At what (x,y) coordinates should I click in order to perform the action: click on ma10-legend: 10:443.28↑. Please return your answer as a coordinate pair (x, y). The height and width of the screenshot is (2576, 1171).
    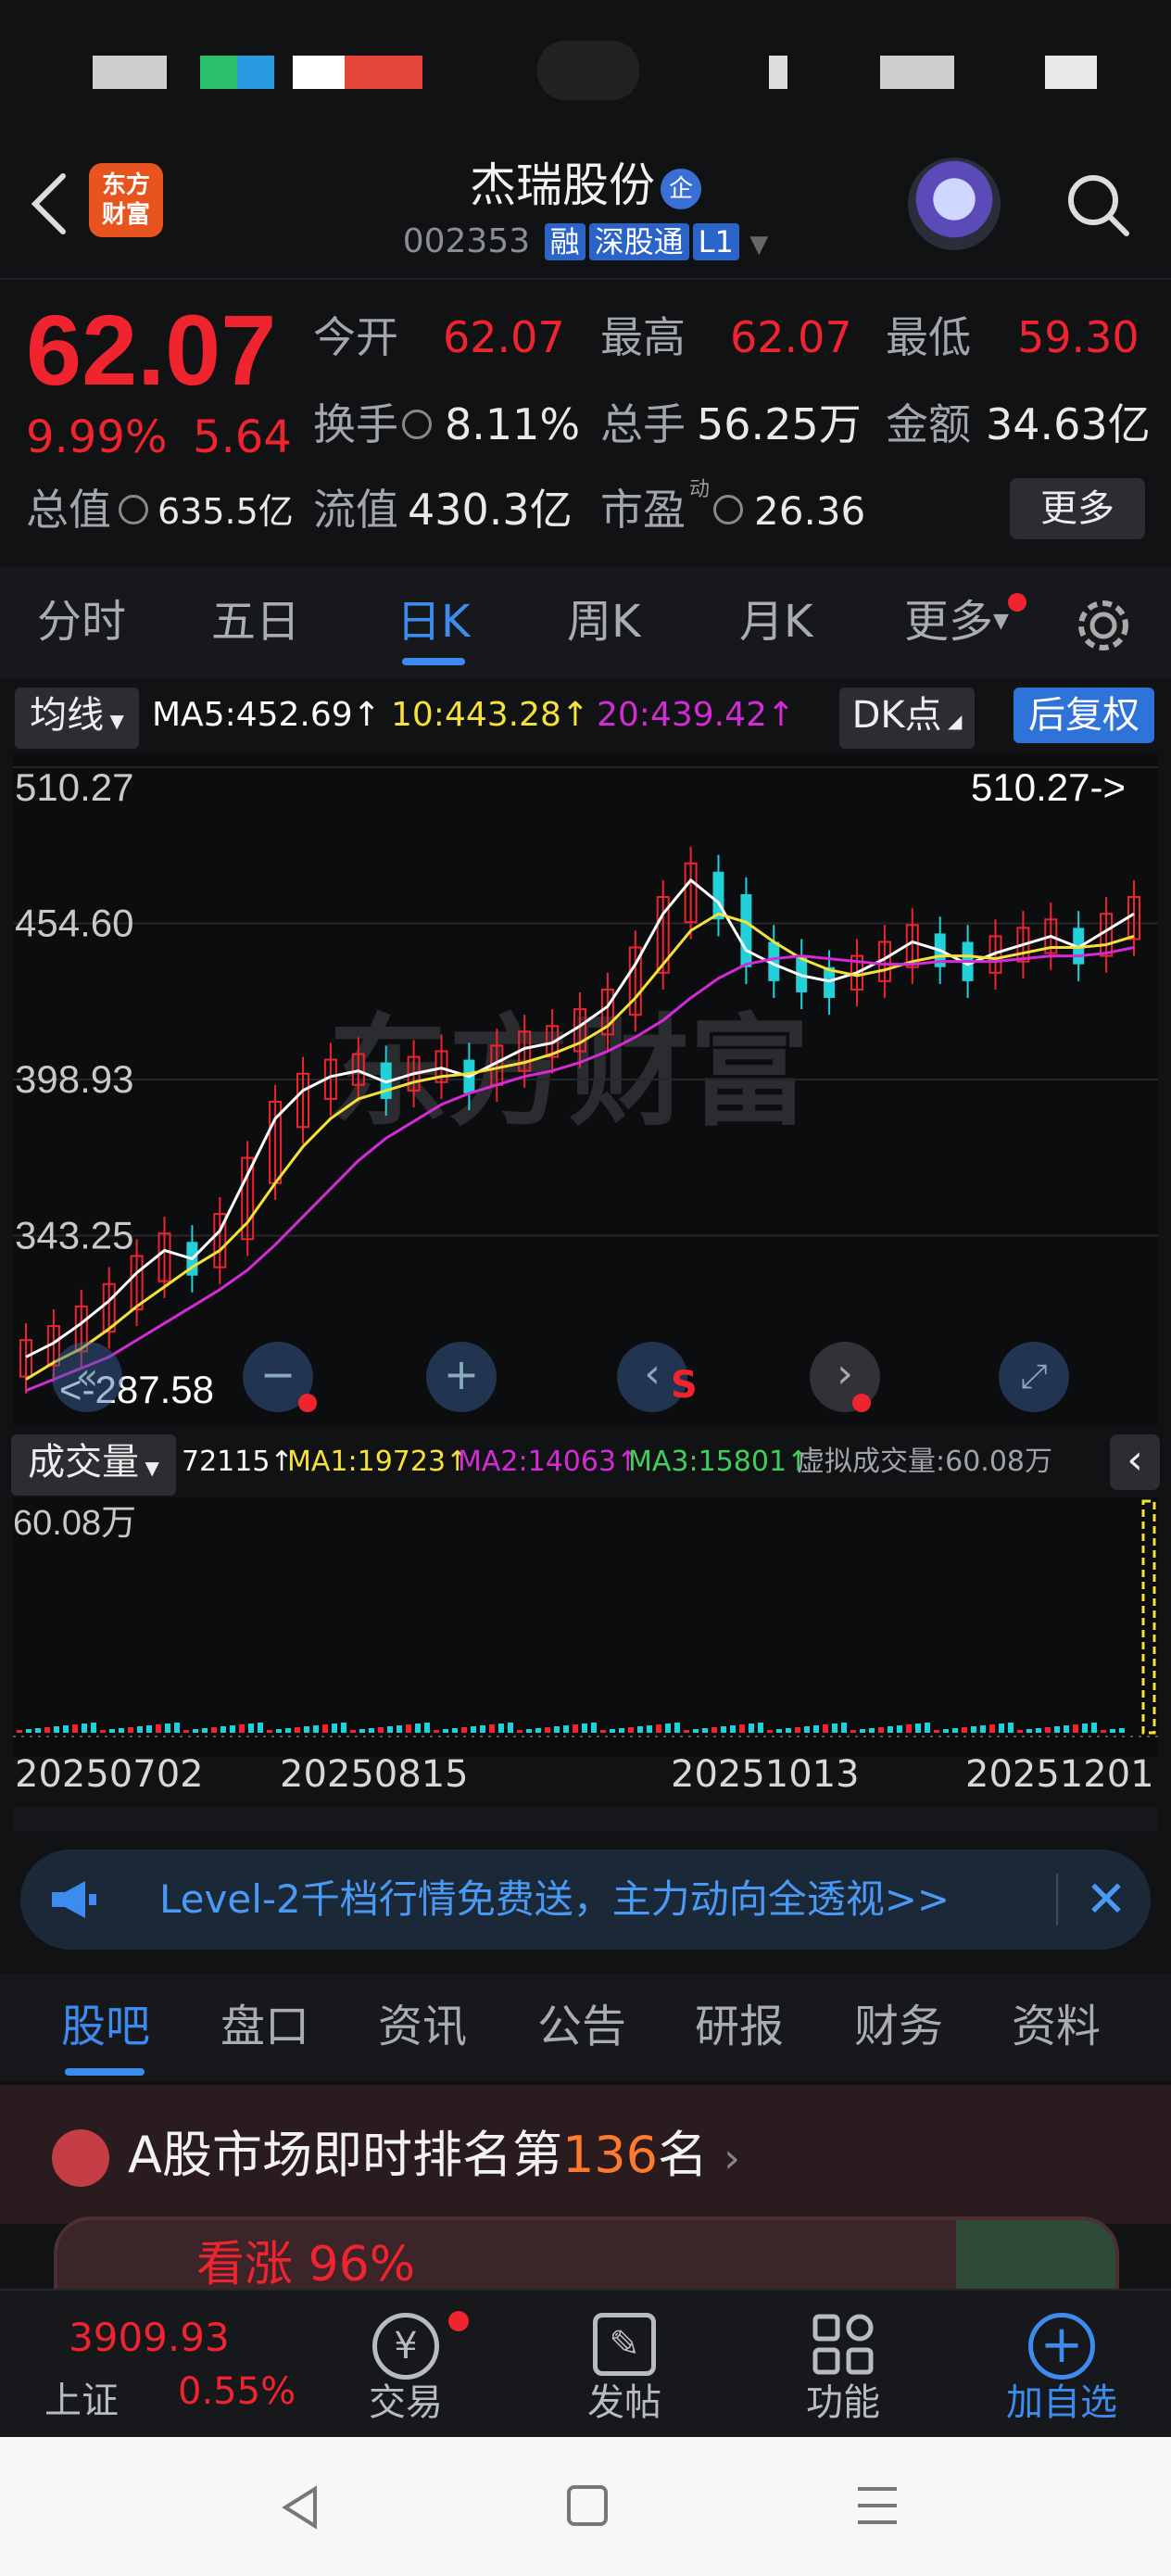
    Looking at the image, I should click on (491, 715).